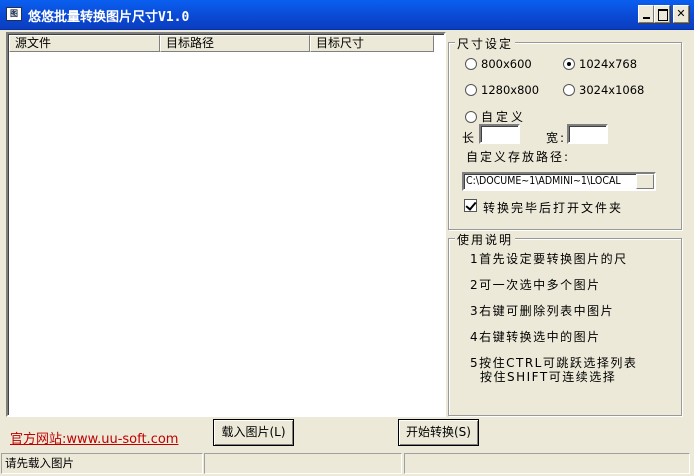 The image size is (694, 476). I want to click on radio-1024x768: 1024x768, so click(600, 64).